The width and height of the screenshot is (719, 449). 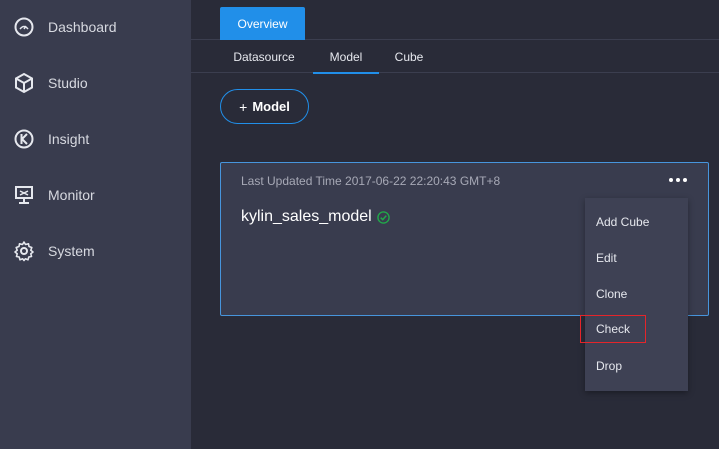 I want to click on subtab-cube: Cube, so click(x=409, y=57).